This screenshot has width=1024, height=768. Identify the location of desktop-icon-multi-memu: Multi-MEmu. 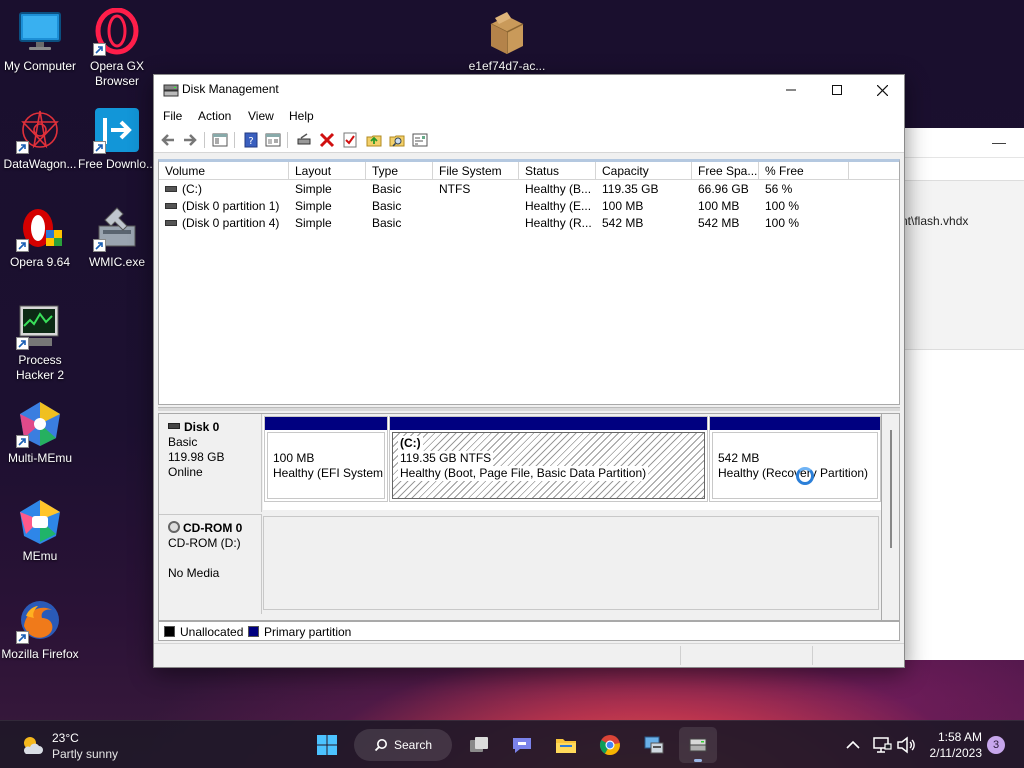
(40, 433).